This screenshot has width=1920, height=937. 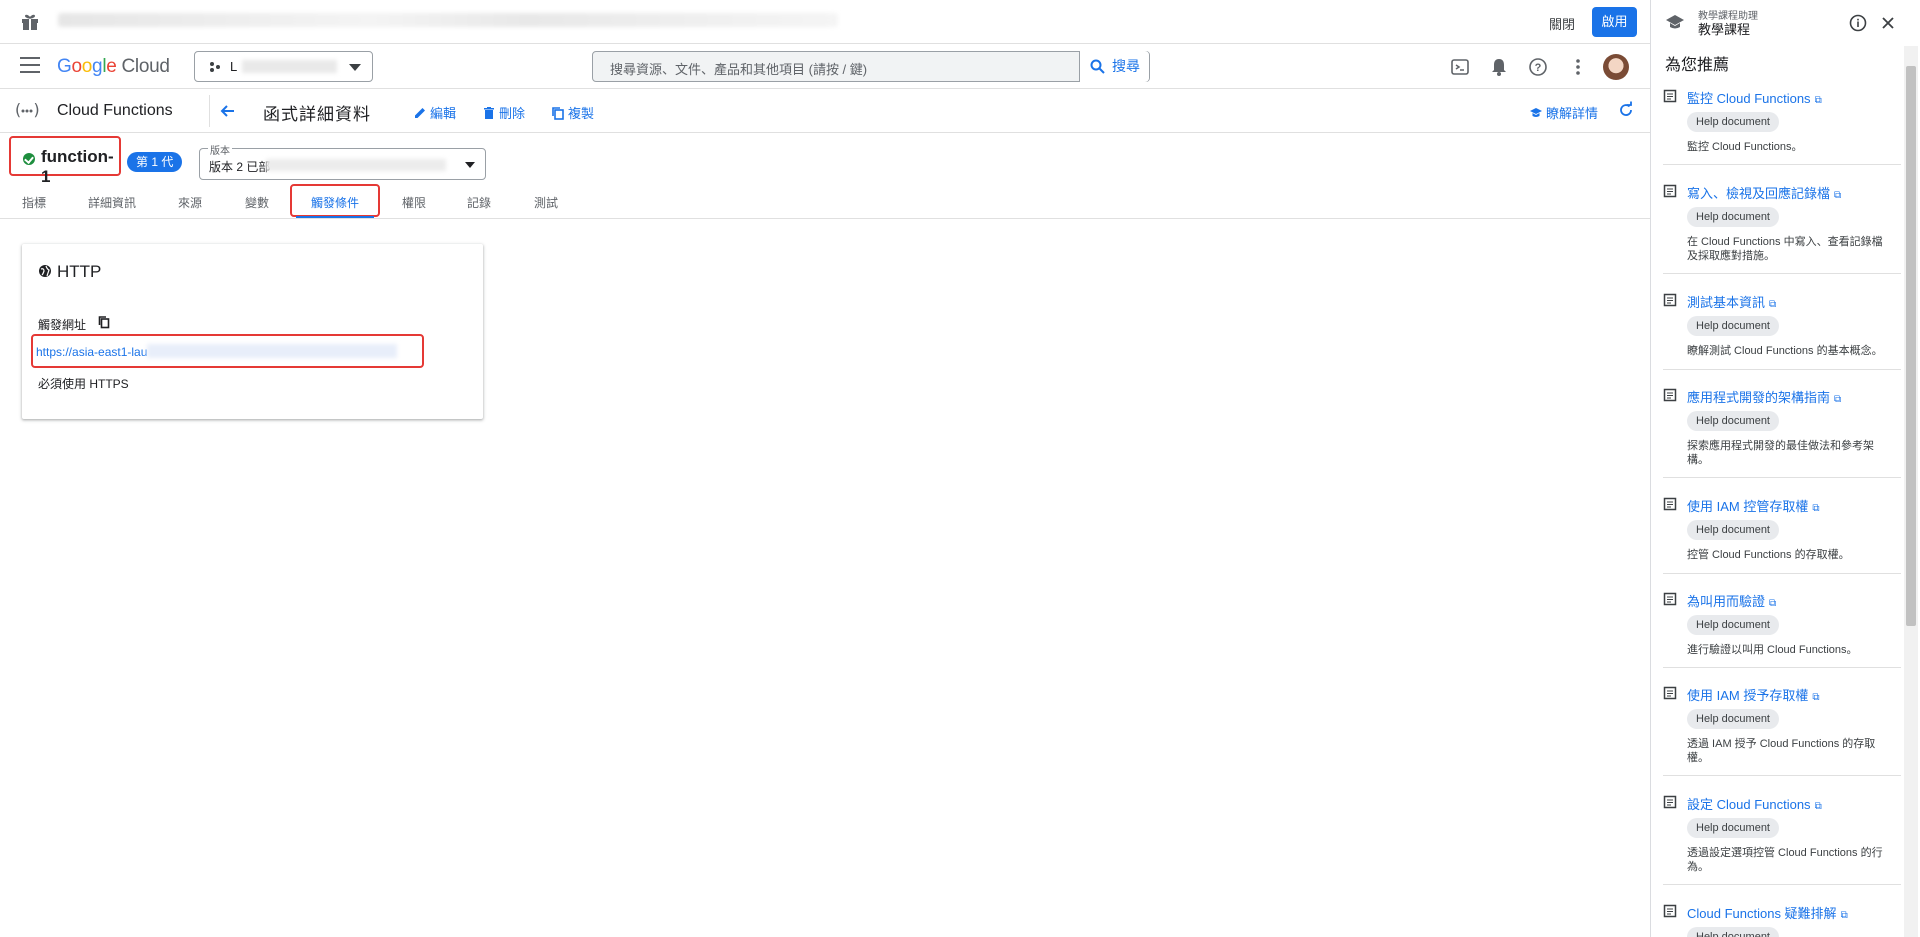 I want to click on learn-more-button: 瞭解詳情, so click(x=1563, y=112).